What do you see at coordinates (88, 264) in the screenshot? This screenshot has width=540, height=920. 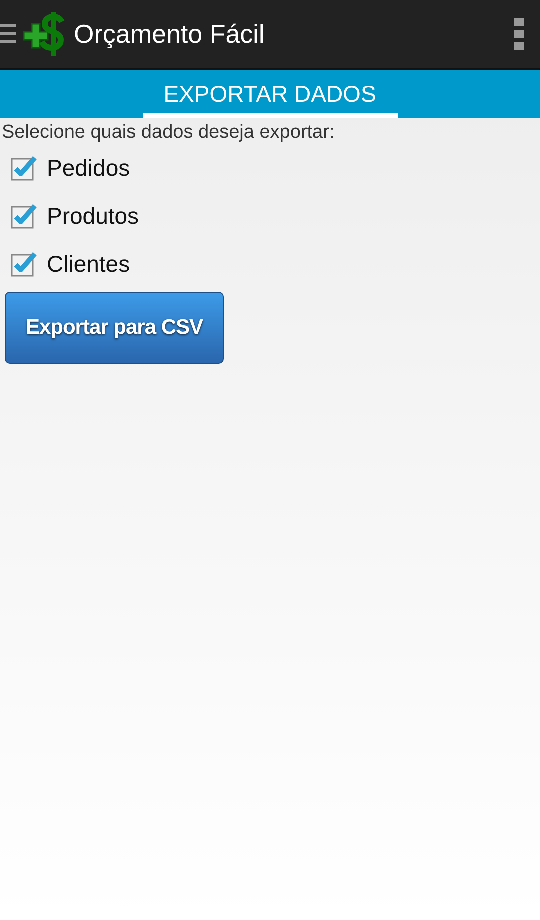 I see `checkbox-label: Clientes` at bounding box center [88, 264].